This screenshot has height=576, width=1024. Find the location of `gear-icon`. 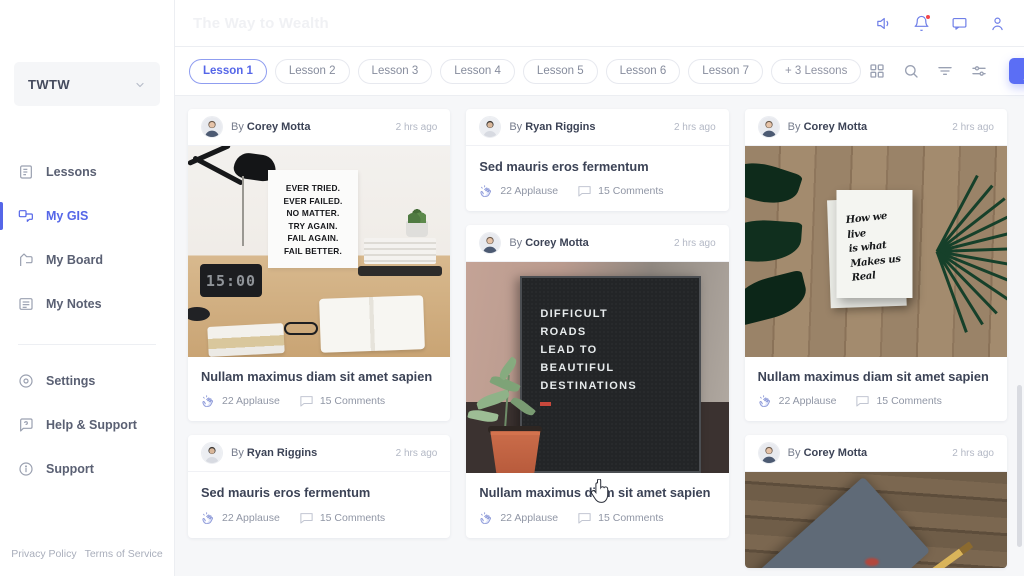

gear-icon is located at coordinates (26, 381).